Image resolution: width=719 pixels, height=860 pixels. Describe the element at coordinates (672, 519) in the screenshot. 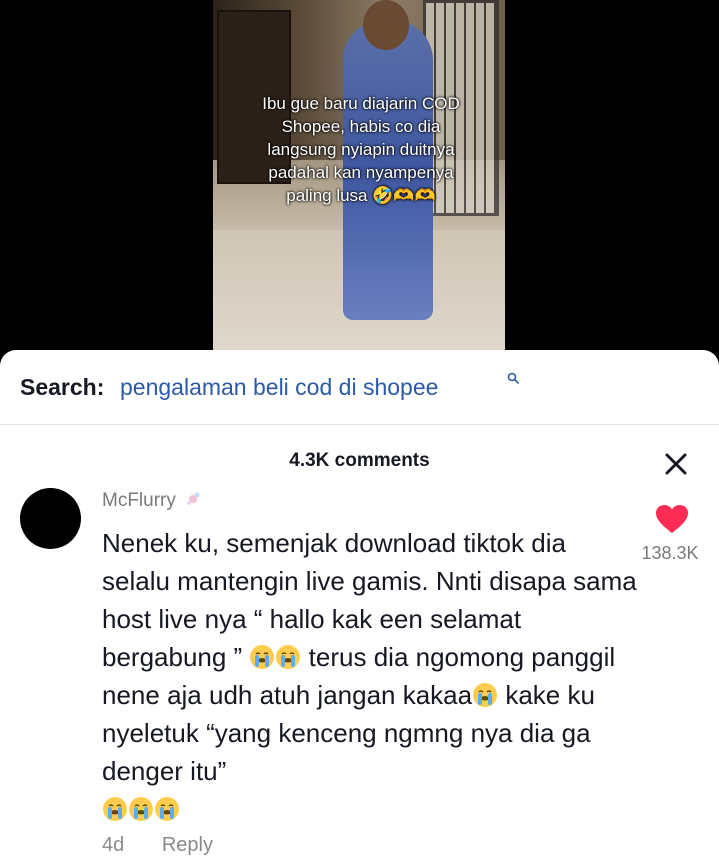

I see `heart-icon` at that location.